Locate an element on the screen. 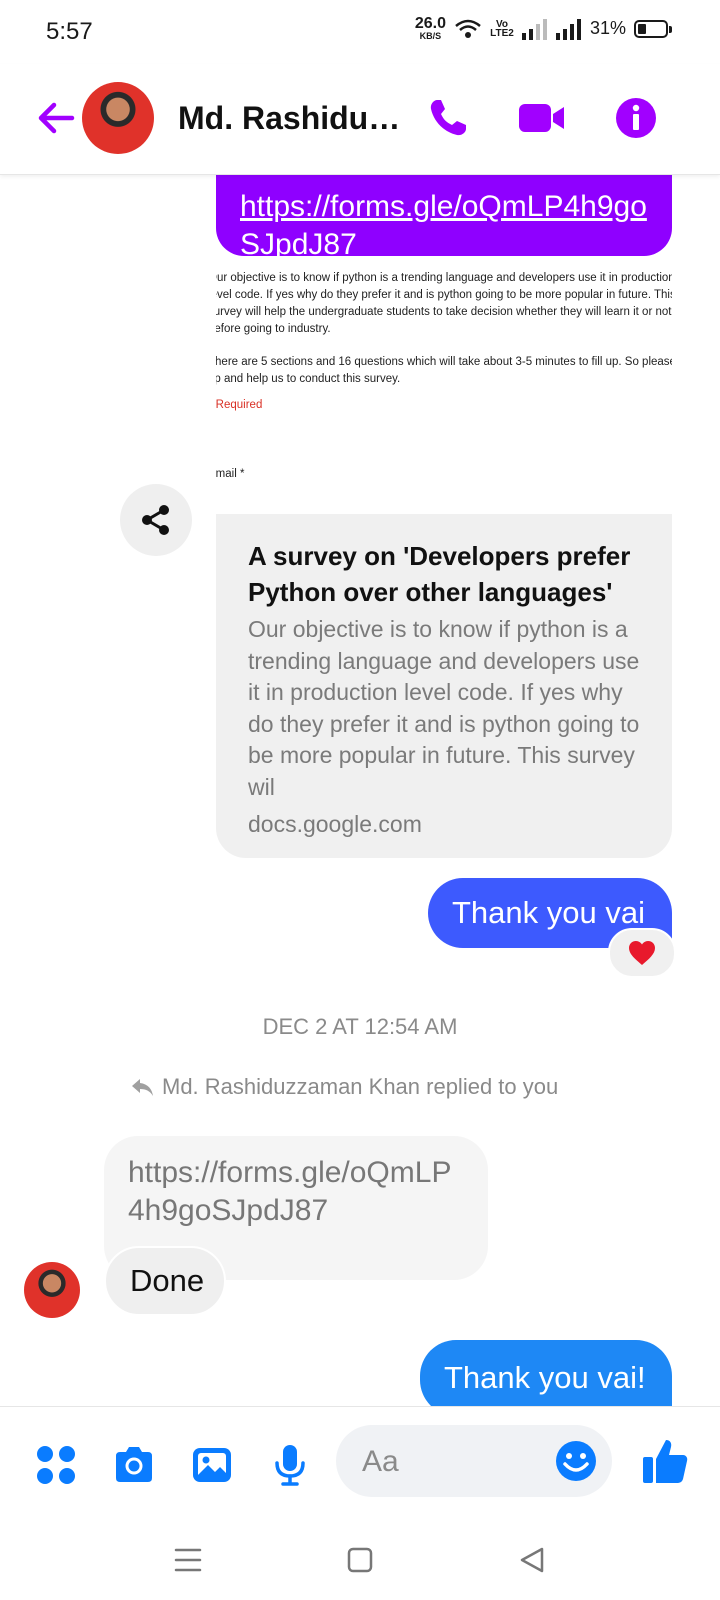 This screenshot has width=720, height=1600. message-composer is located at coordinates (360, 1462).